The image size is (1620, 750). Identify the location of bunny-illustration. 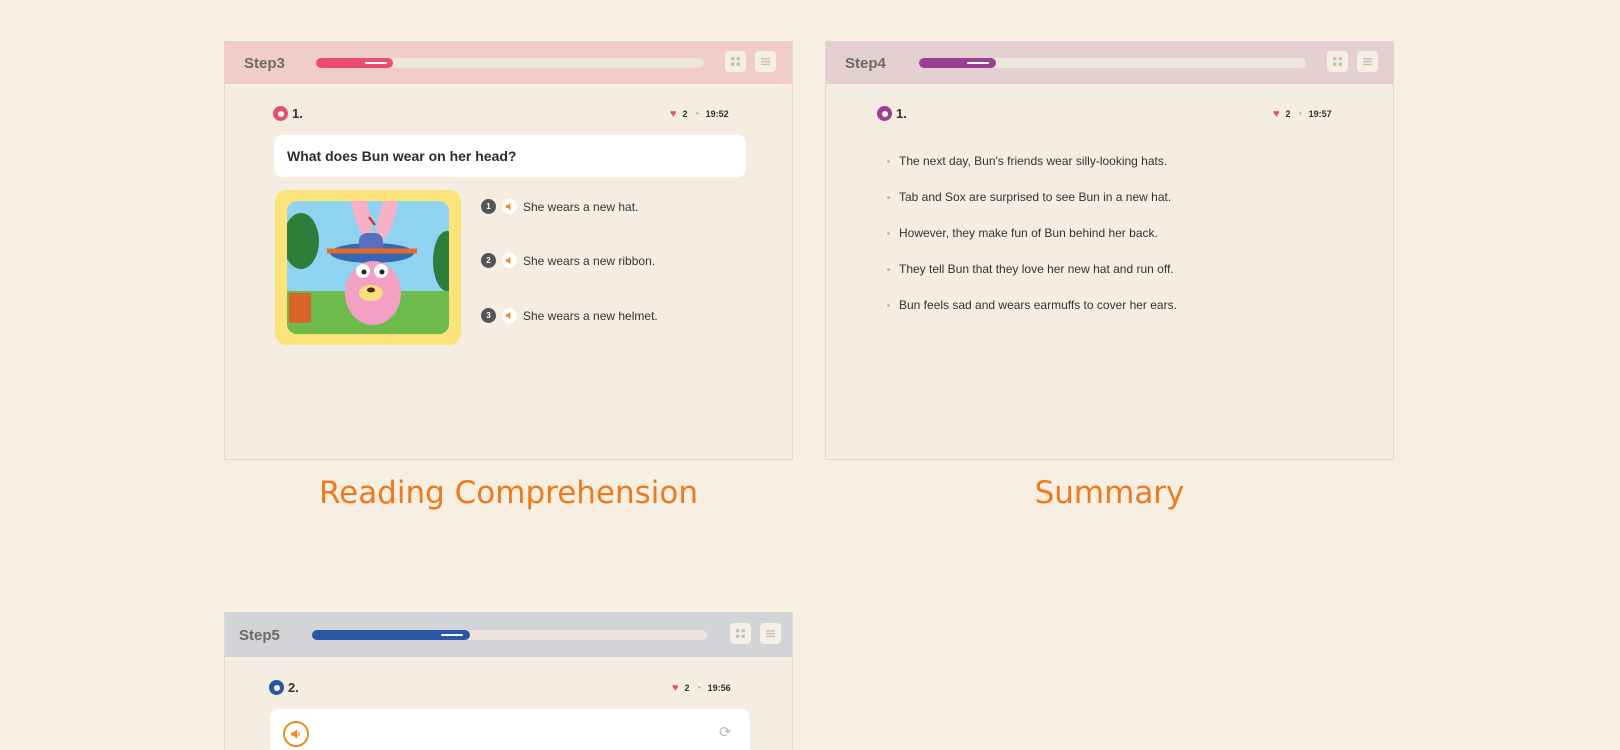
(368, 267).